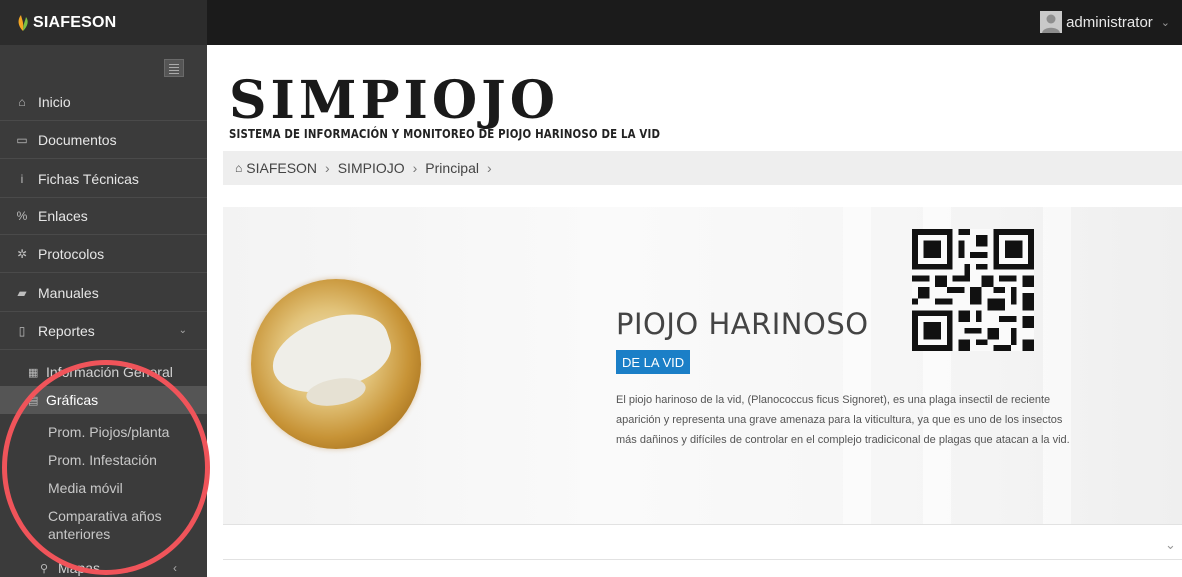 The height and width of the screenshot is (577, 1182). Describe the element at coordinates (336, 364) in the screenshot. I see `mealybug-image` at that location.